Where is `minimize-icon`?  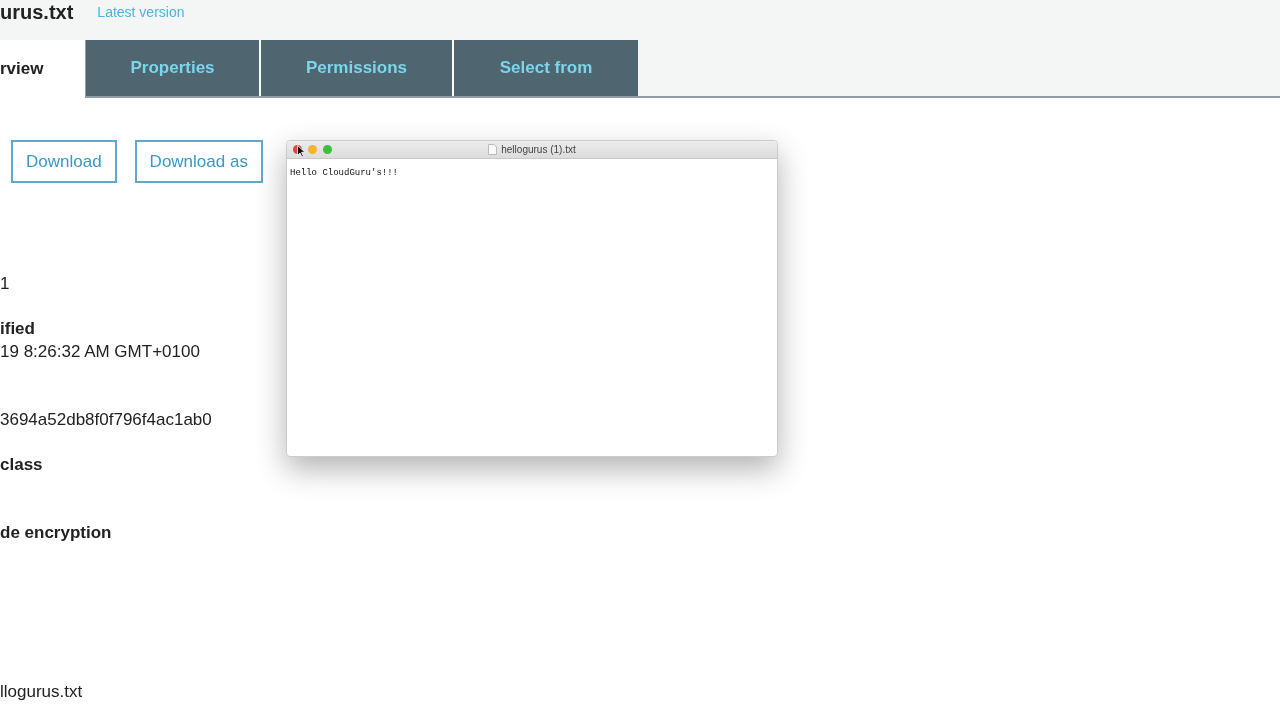
minimize-icon is located at coordinates (312, 149).